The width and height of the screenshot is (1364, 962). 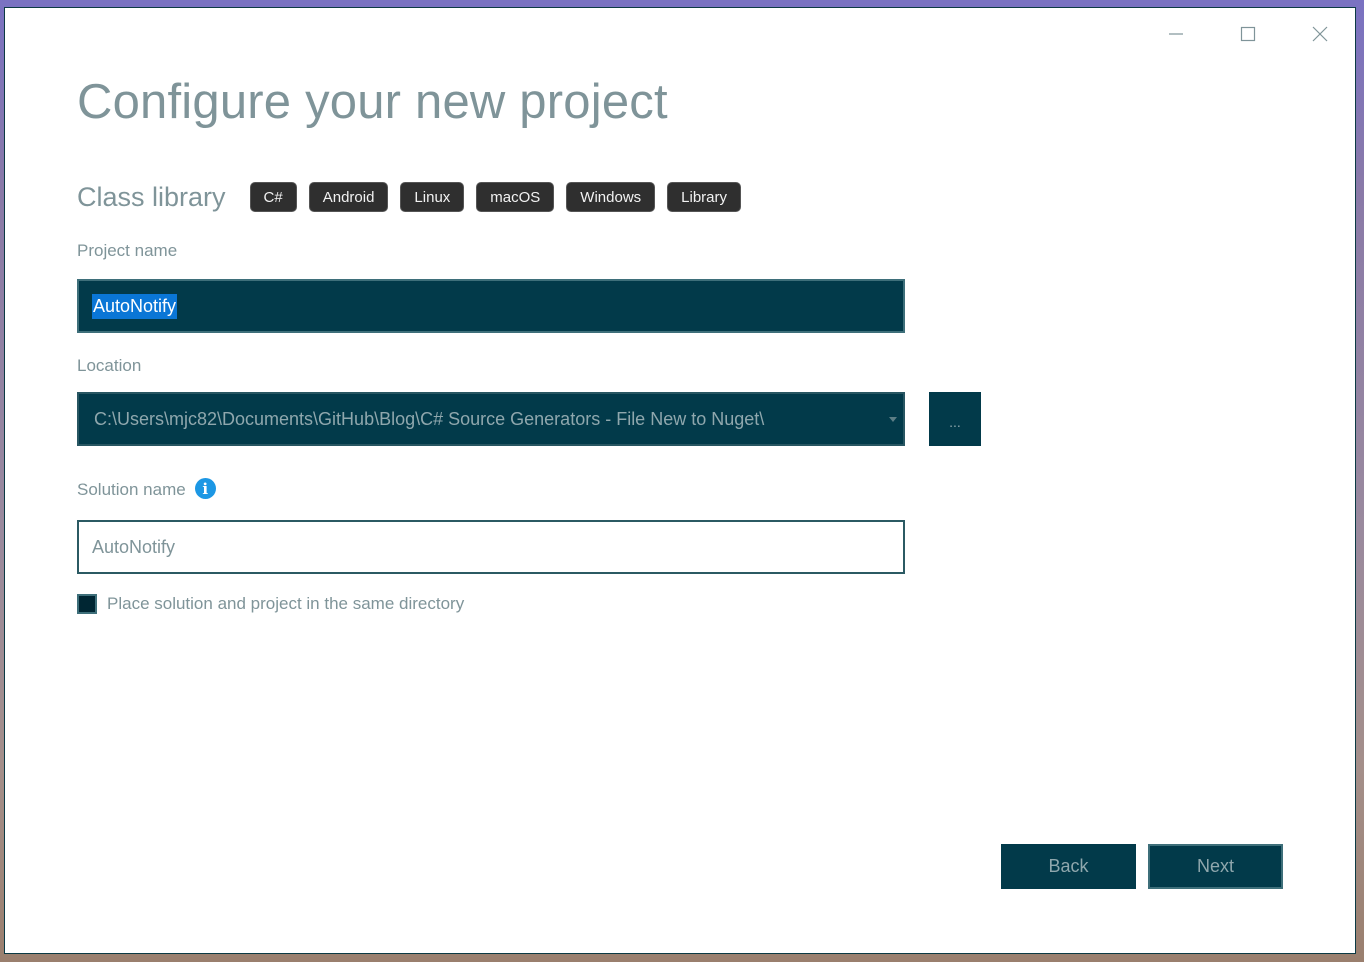 What do you see at coordinates (134, 546) in the screenshot?
I see `solution-name-value: AutoNotify` at bounding box center [134, 546].